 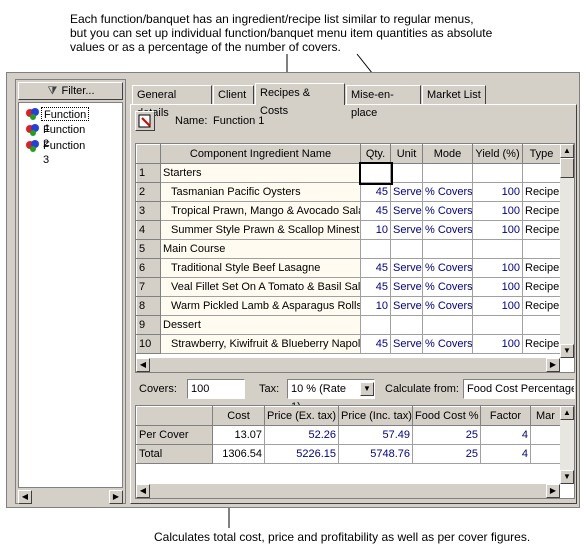 I want to click on col-header-yield: Yield (%), so click(x=497, y=154).